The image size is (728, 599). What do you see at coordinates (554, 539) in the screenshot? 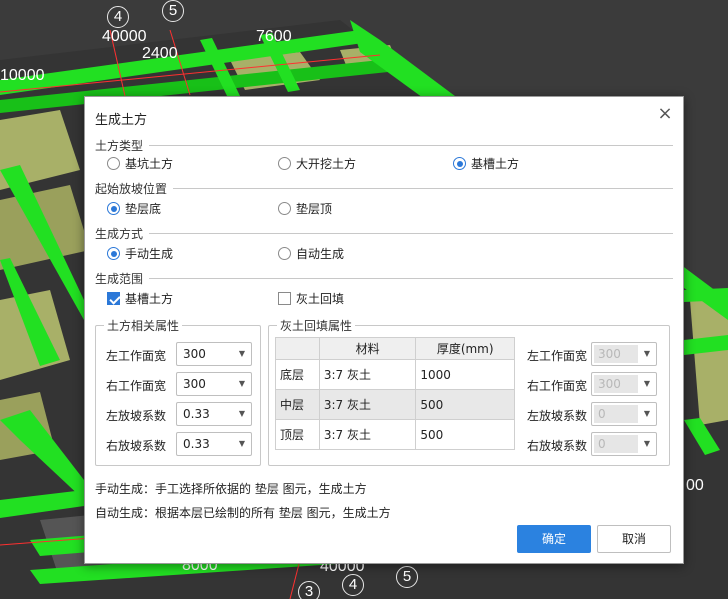
I see `ok-button: 确定` at bounding box center [554, 539].